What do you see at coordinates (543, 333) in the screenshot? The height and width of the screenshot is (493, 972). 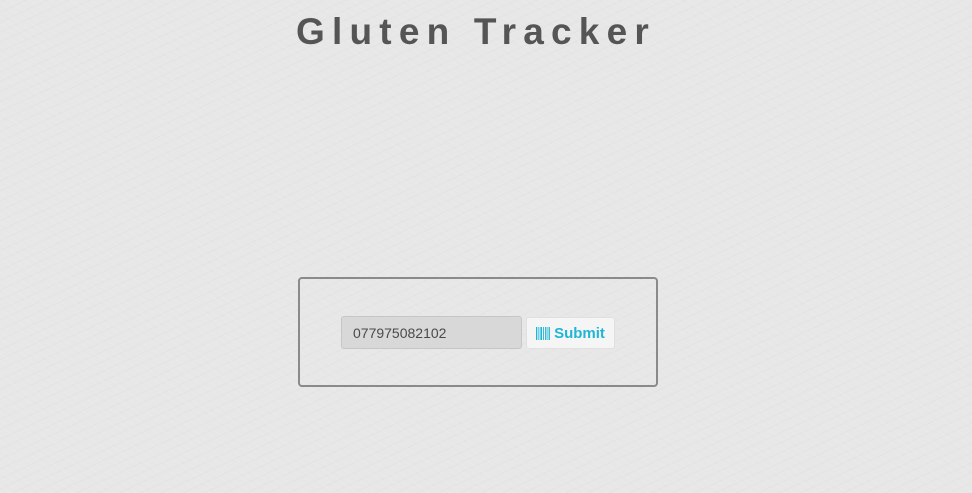 I see `barcode-icon` at bounding box center [543, 333].